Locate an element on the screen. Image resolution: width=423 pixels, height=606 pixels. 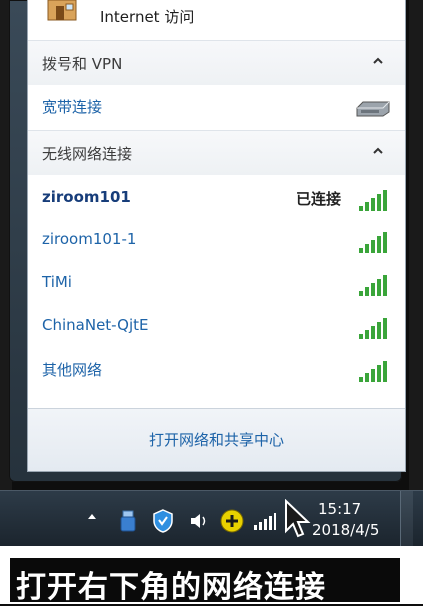
clock-date: 2018/4/5 is located at coordinates (345, 530).